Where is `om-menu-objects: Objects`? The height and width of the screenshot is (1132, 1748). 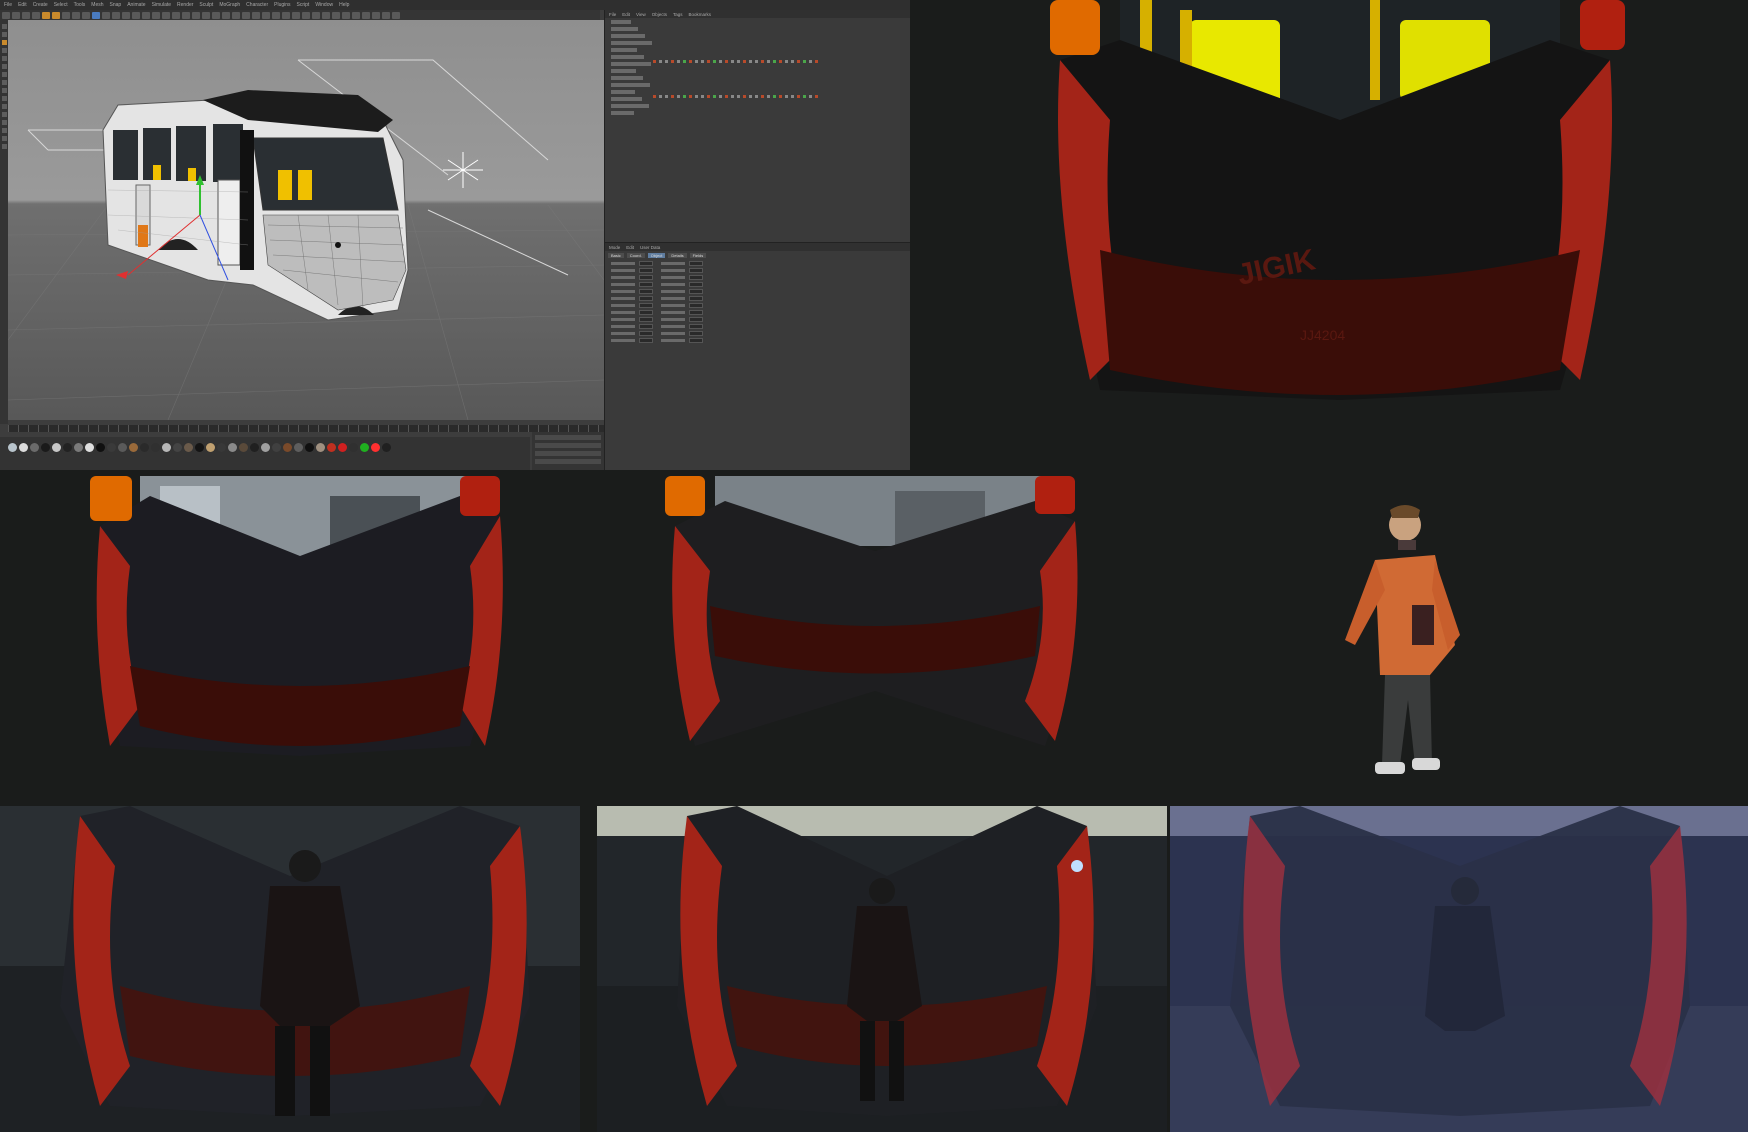
om-menu-objects: Objects is located at coordinates (659, 14).